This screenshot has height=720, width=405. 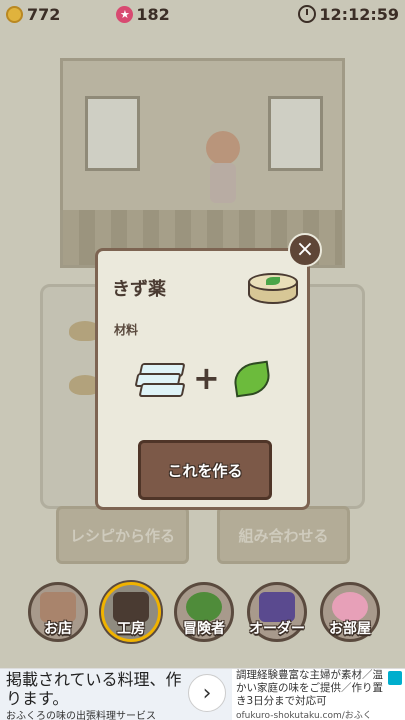 What do you see at coordinates (81, 715) in the screenshot?
I see `ad-subtext: おふくろの味の出張料理サービス` at bounding box center [81, 715].